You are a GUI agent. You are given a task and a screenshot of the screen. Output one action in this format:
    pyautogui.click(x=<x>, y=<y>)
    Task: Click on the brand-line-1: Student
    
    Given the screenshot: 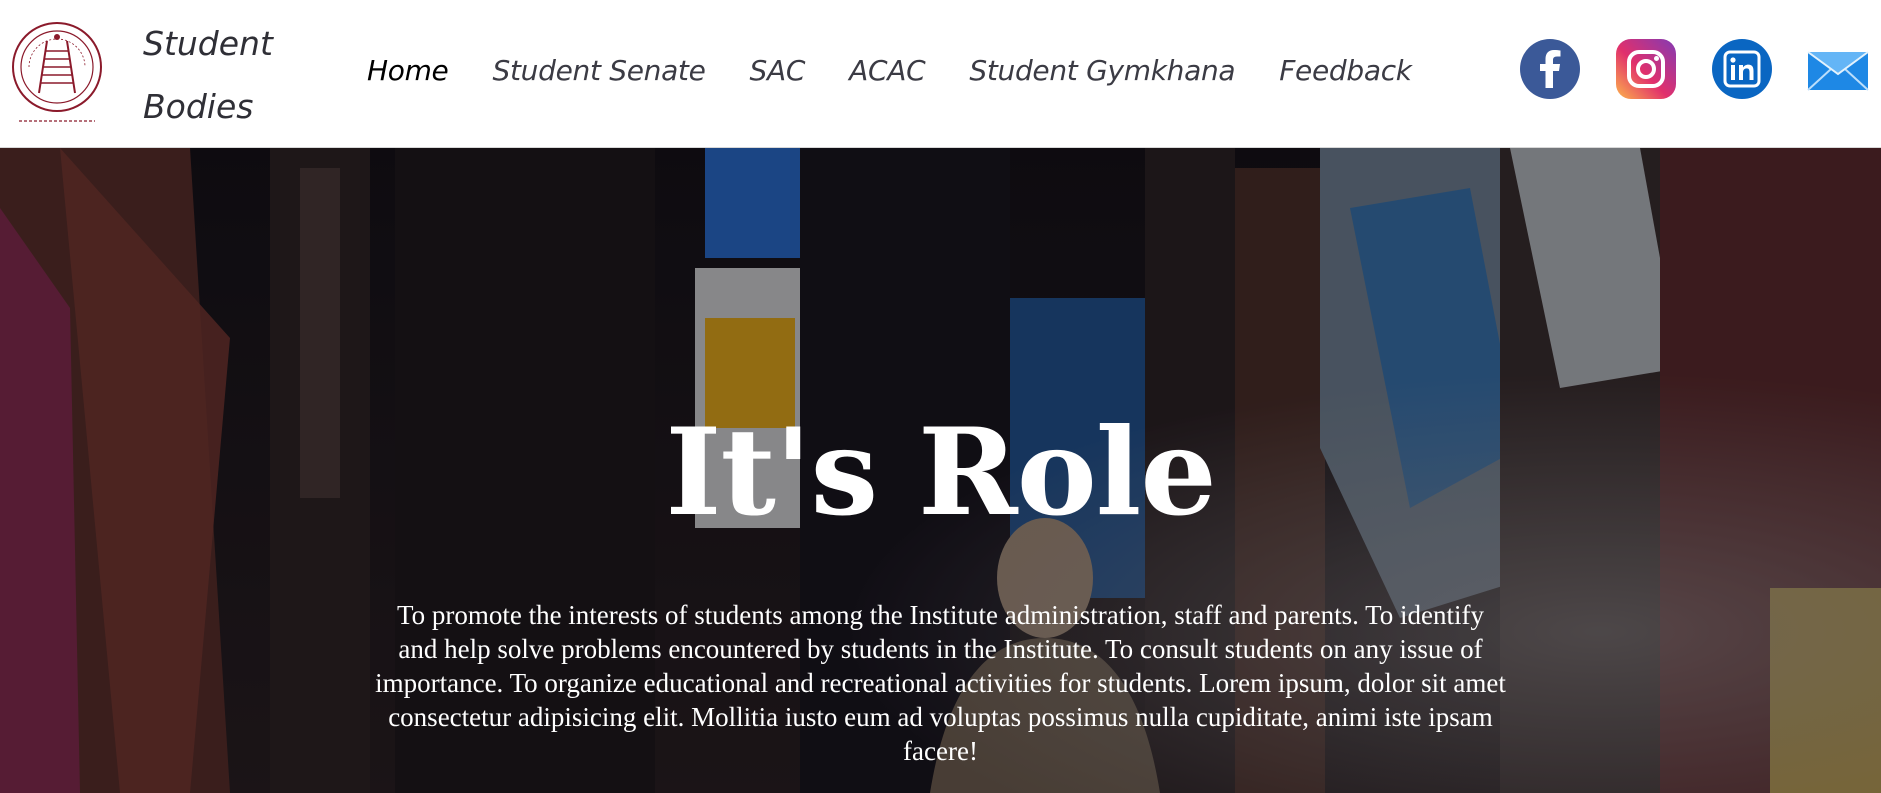 What is the action you would take?
    pyautogui.click(x=208, y=43)
    